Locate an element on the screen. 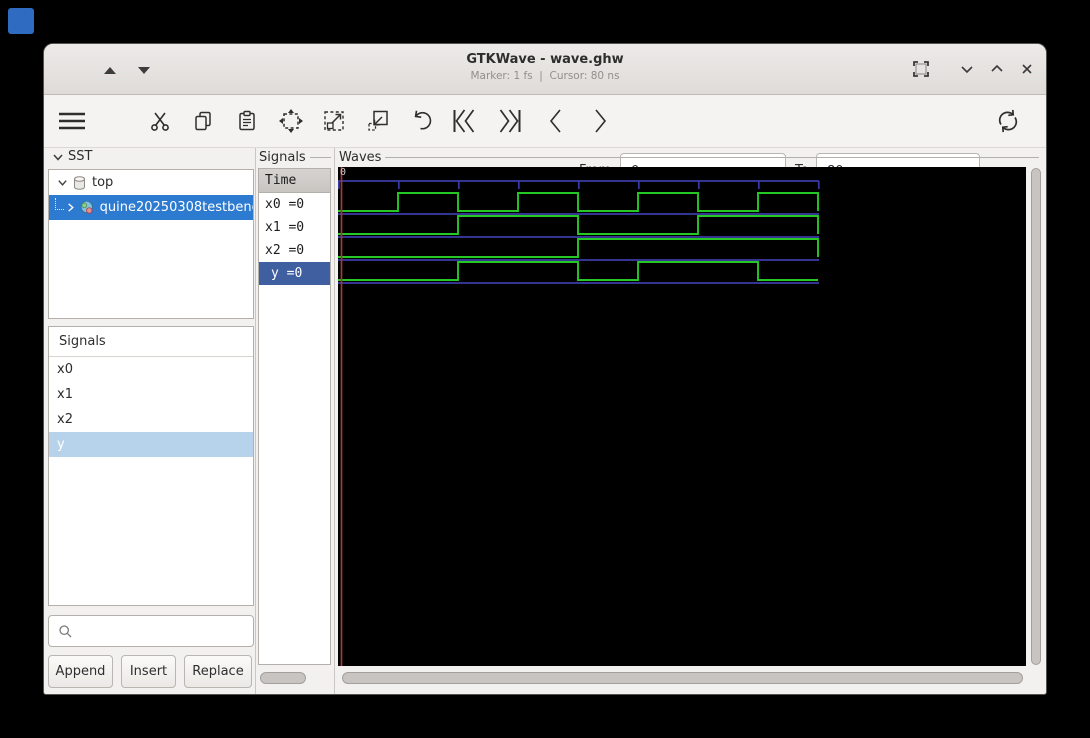 The width and height of the screenshot is (1090, 738). toolbar: From: To: is located at coordinates (545, 142).